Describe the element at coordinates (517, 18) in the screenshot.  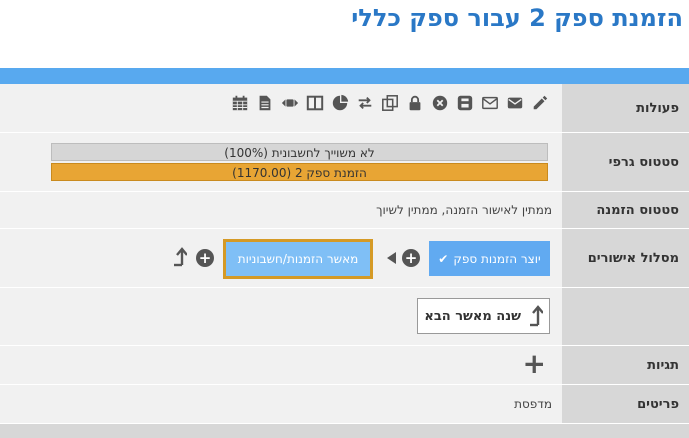
I see `page-title: הזמנת ספק 2 עבור ספק כללי` at that location.